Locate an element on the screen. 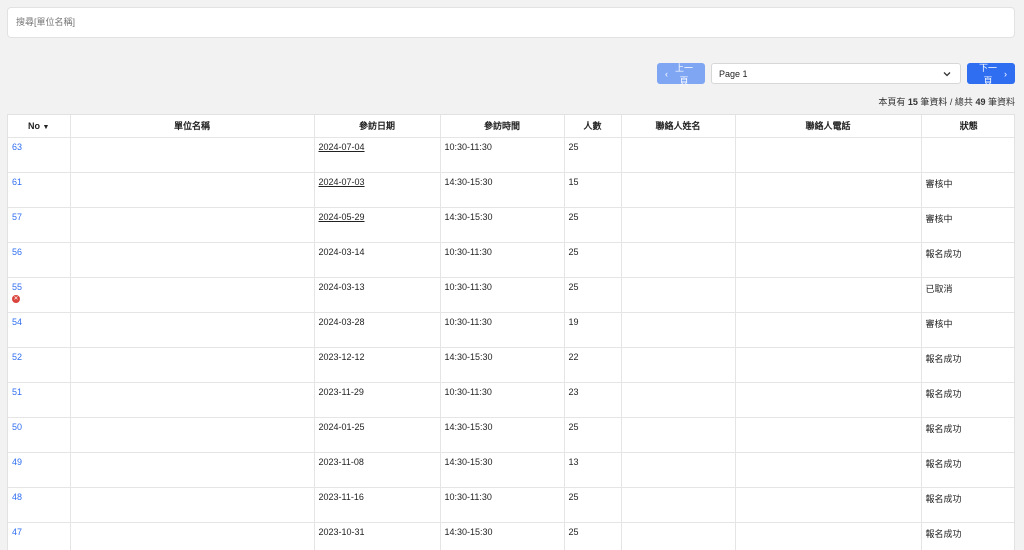 The width and height of the screenshot is (1024, 550). row-no-cell: 56 is located at coordinates (39, 260).